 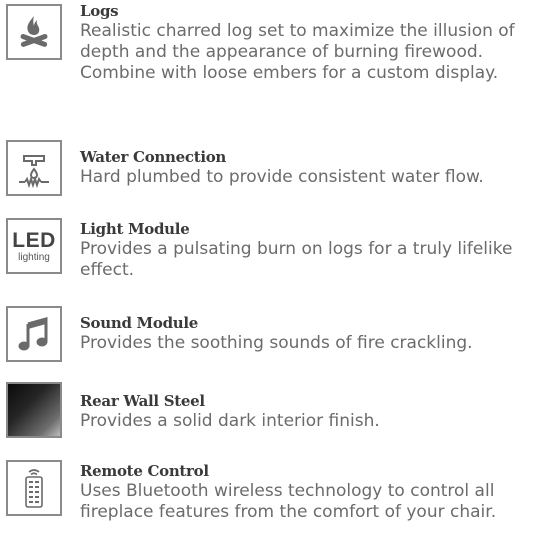 I want to click on led-lighting-icon: LED lighting, so click(x=34, y=246).